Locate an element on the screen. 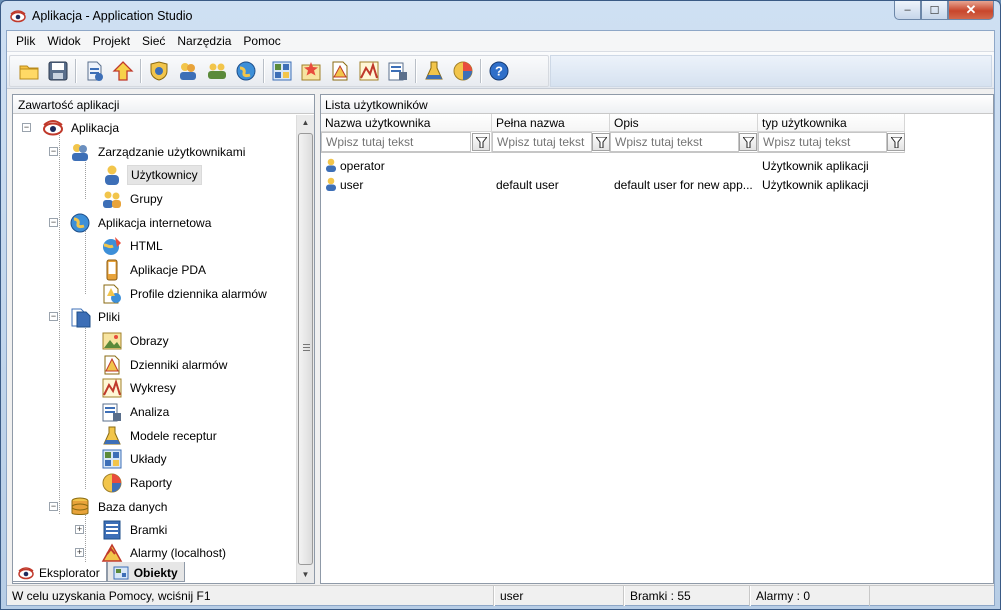  users-icon is located at coordinates (80, 152).